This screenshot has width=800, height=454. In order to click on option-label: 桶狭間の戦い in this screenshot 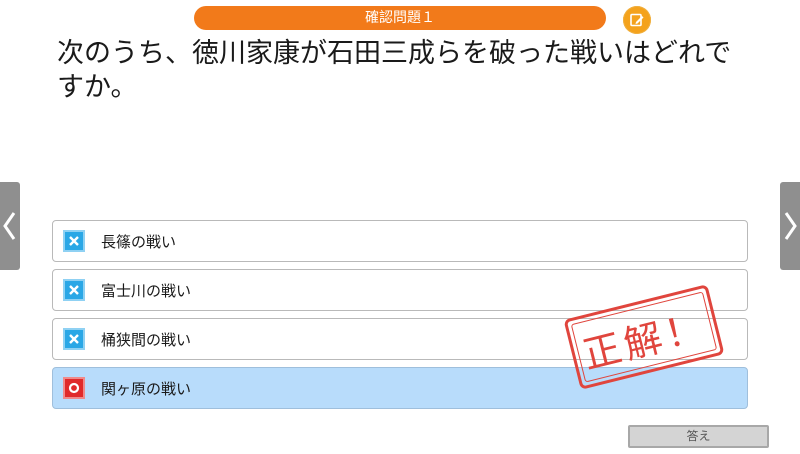, I will do `click(146, 339)`.